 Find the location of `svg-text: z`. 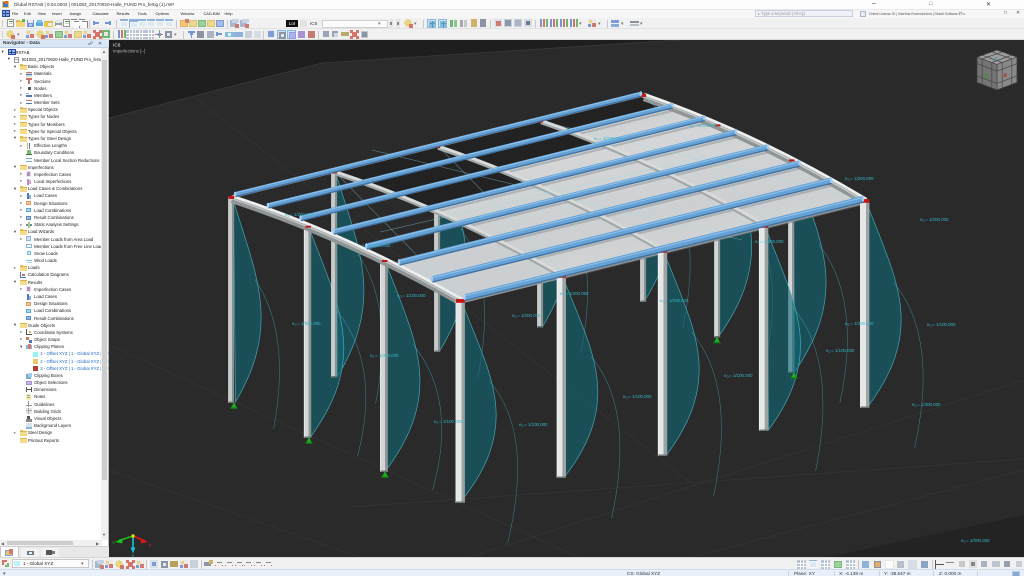

svg-text: z is located at coordinates (996, 60).